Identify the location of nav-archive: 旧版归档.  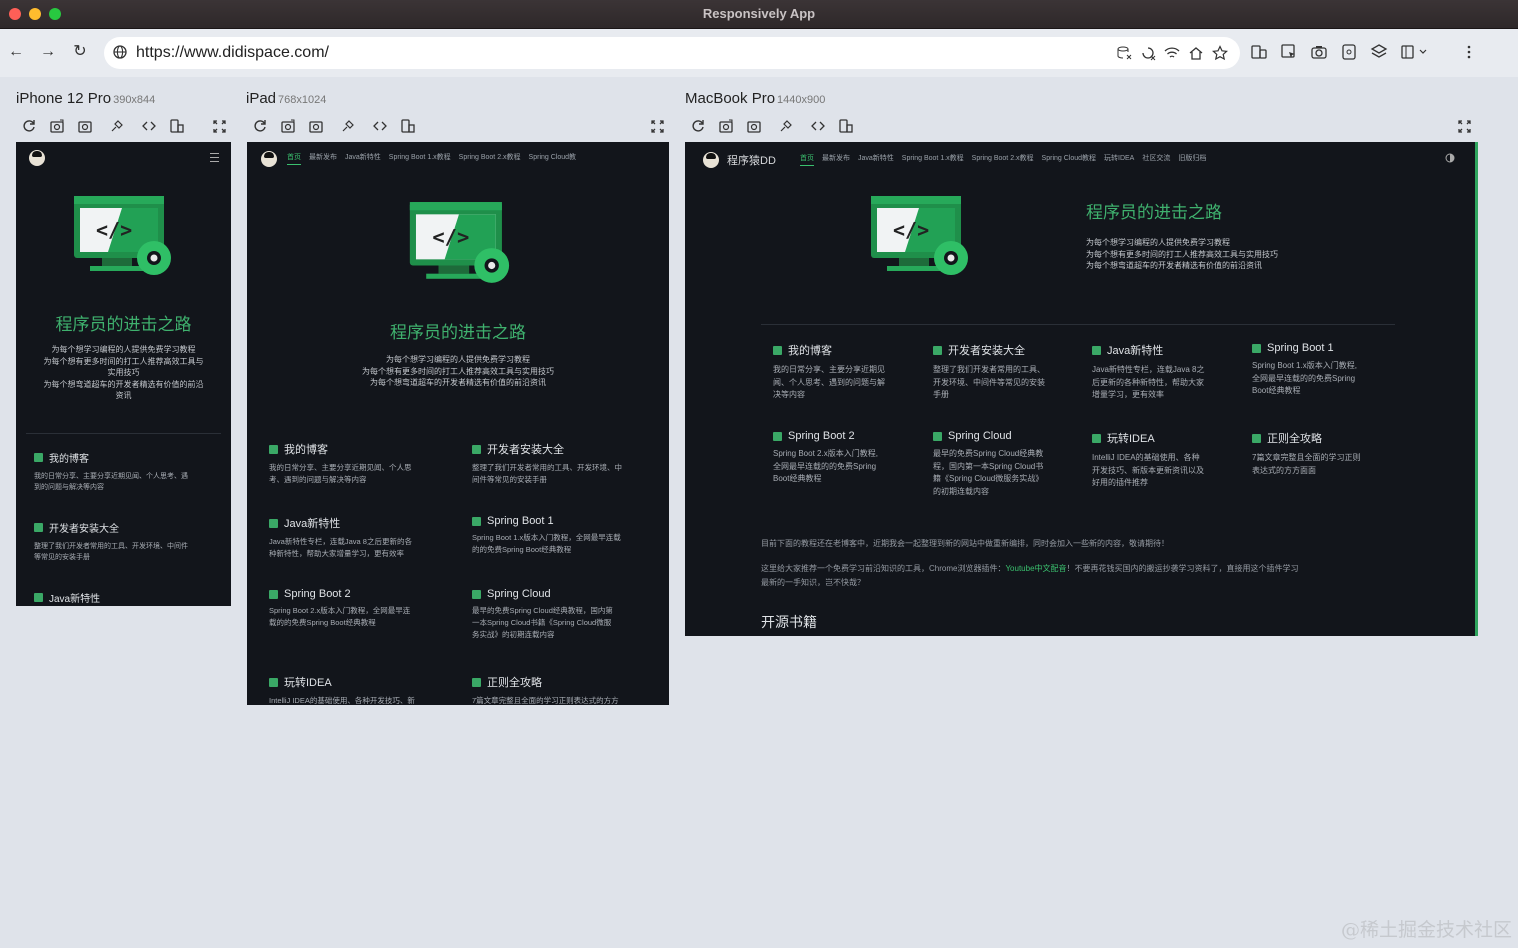
(1192, 159).